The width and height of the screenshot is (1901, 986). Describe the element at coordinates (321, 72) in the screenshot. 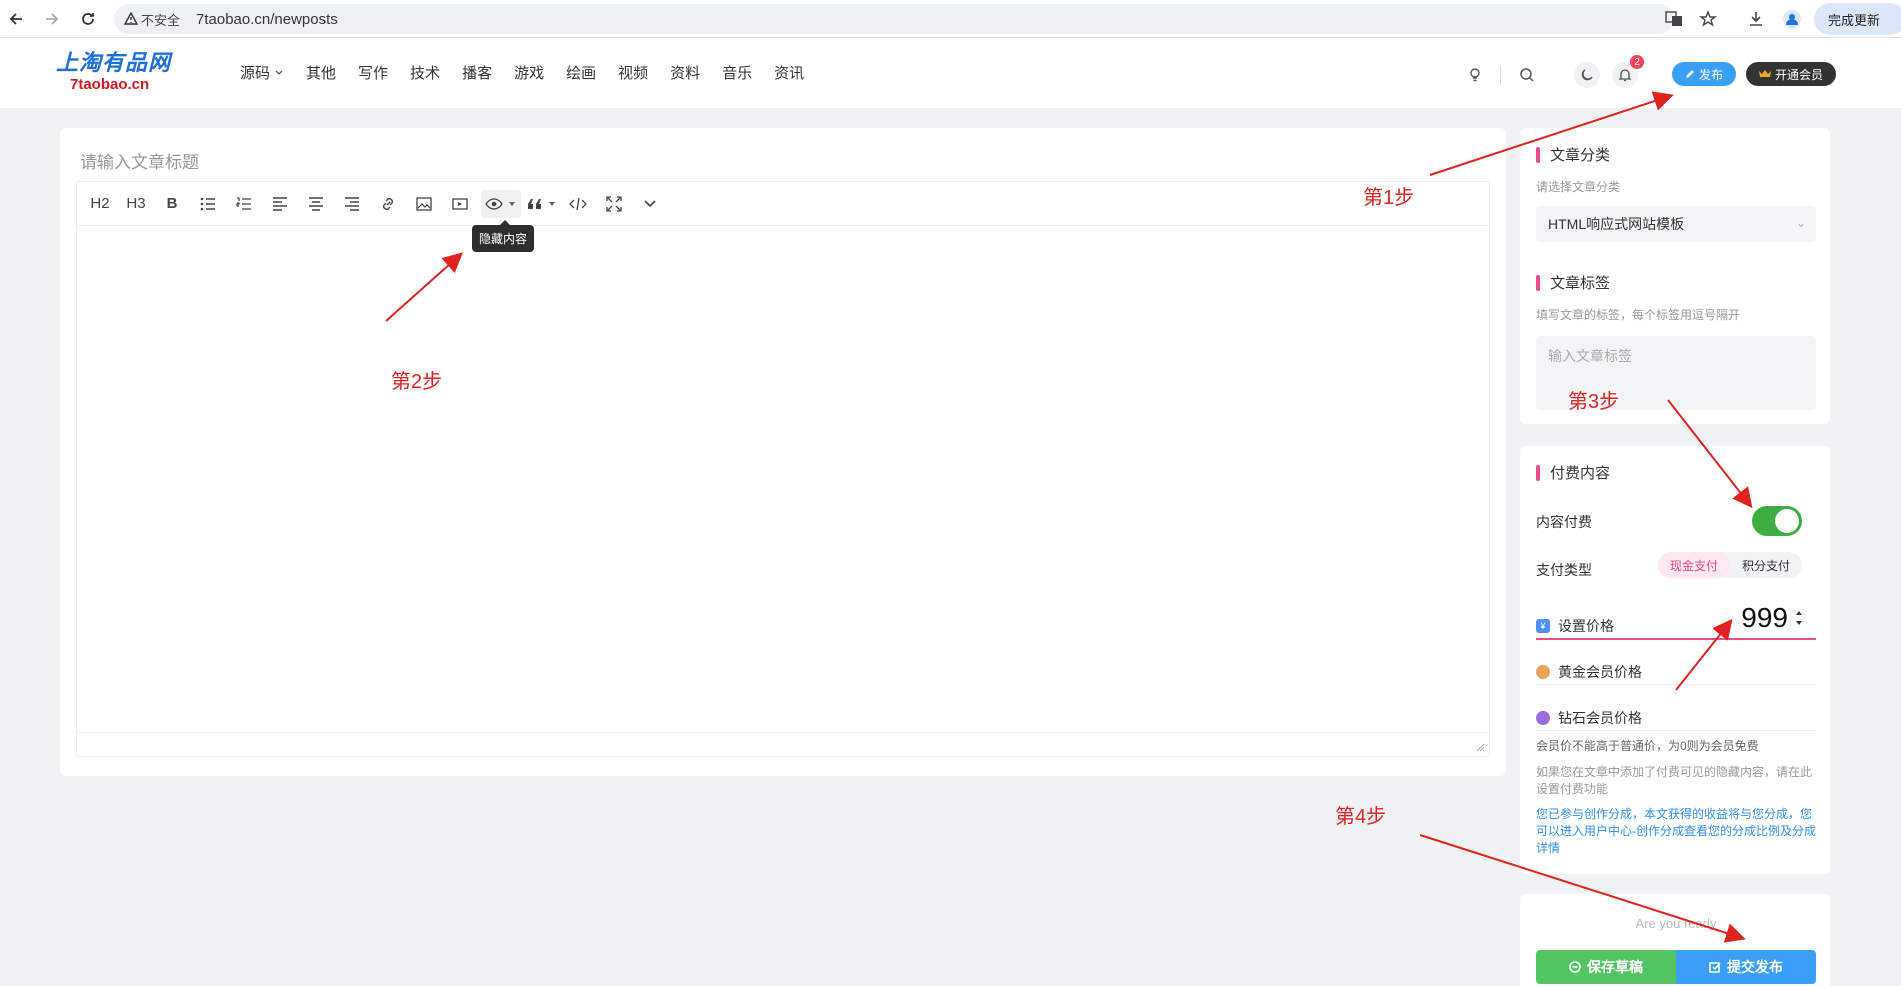

I see `nav-item-other: 其他` at that location.